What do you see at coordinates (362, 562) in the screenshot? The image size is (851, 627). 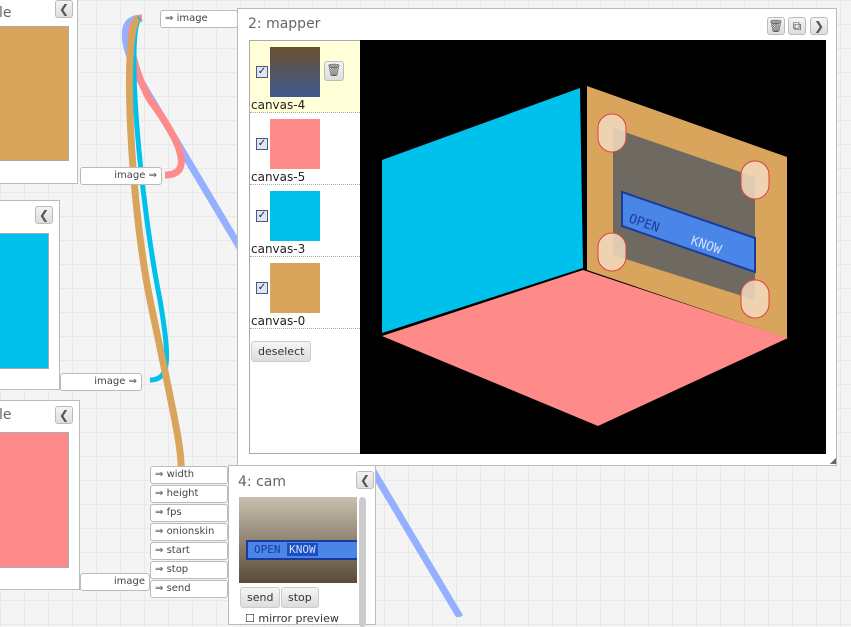 I see `scrollbar` at bounding box center [362, 562].